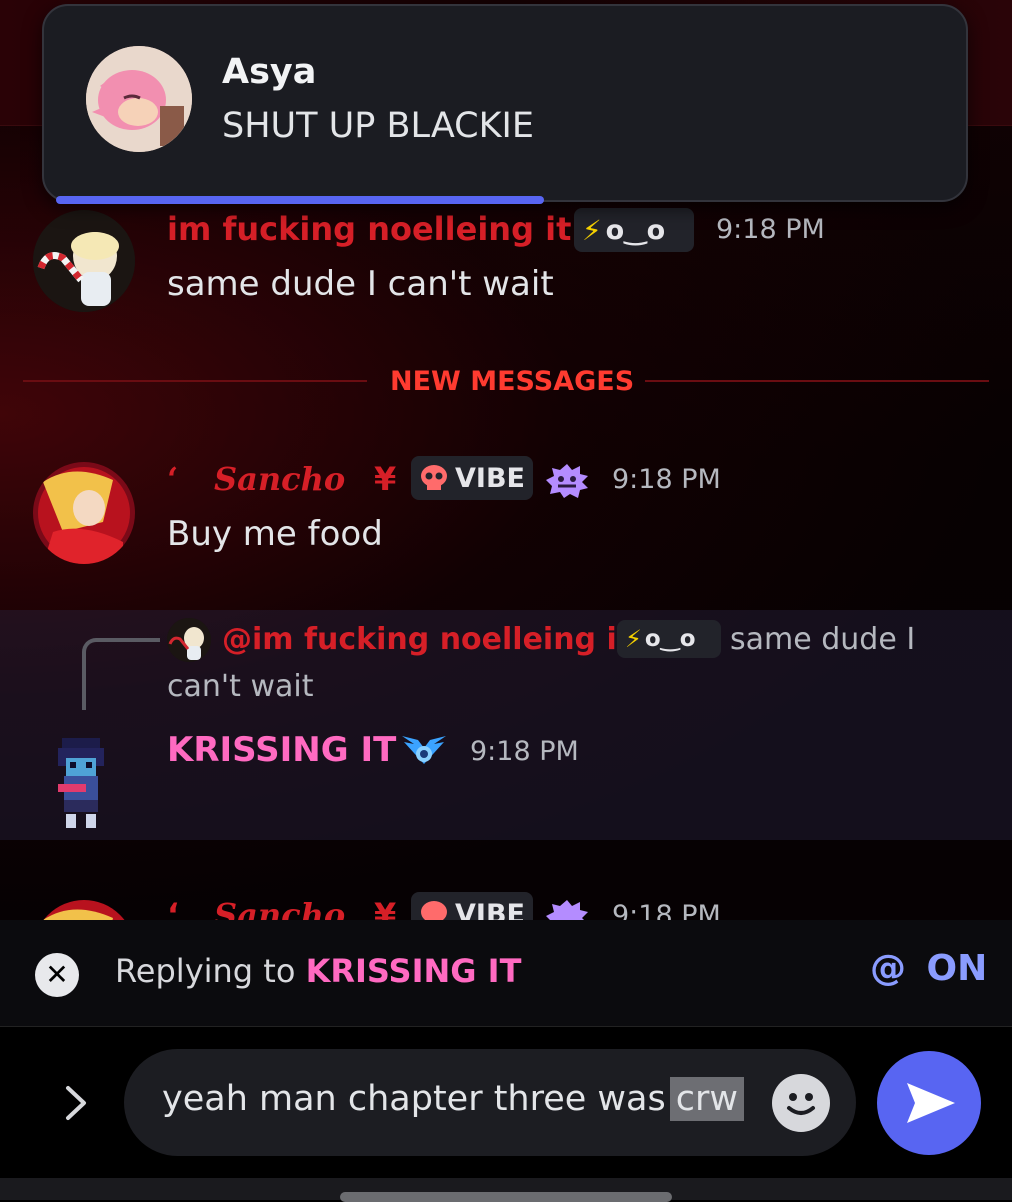 The width and height of the screenshot is (1012, 1202). I want to click on reply-preview-line1: same dude I, so click(823, 639).